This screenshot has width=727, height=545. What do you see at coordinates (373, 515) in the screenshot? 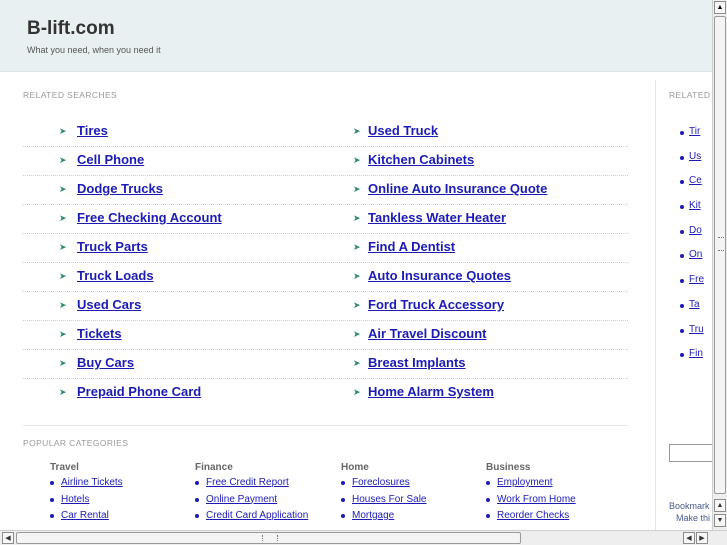
I see `category-link: Mortgage` at bounding box center [373, 515].